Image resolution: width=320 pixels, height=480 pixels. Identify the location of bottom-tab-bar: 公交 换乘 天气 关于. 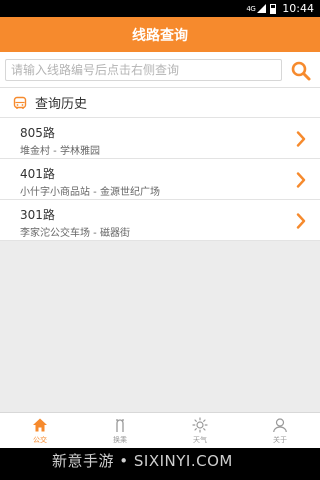
(160, 430).